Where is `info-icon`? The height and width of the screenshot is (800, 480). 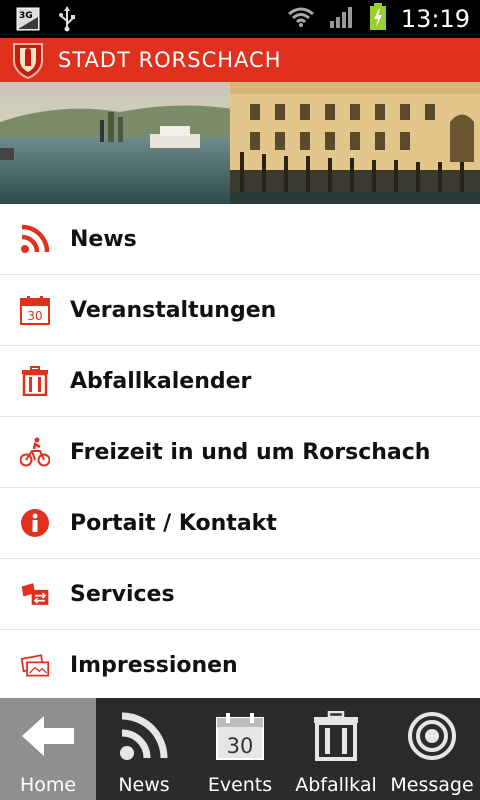 info-icon is located at coordinates (35, 523).